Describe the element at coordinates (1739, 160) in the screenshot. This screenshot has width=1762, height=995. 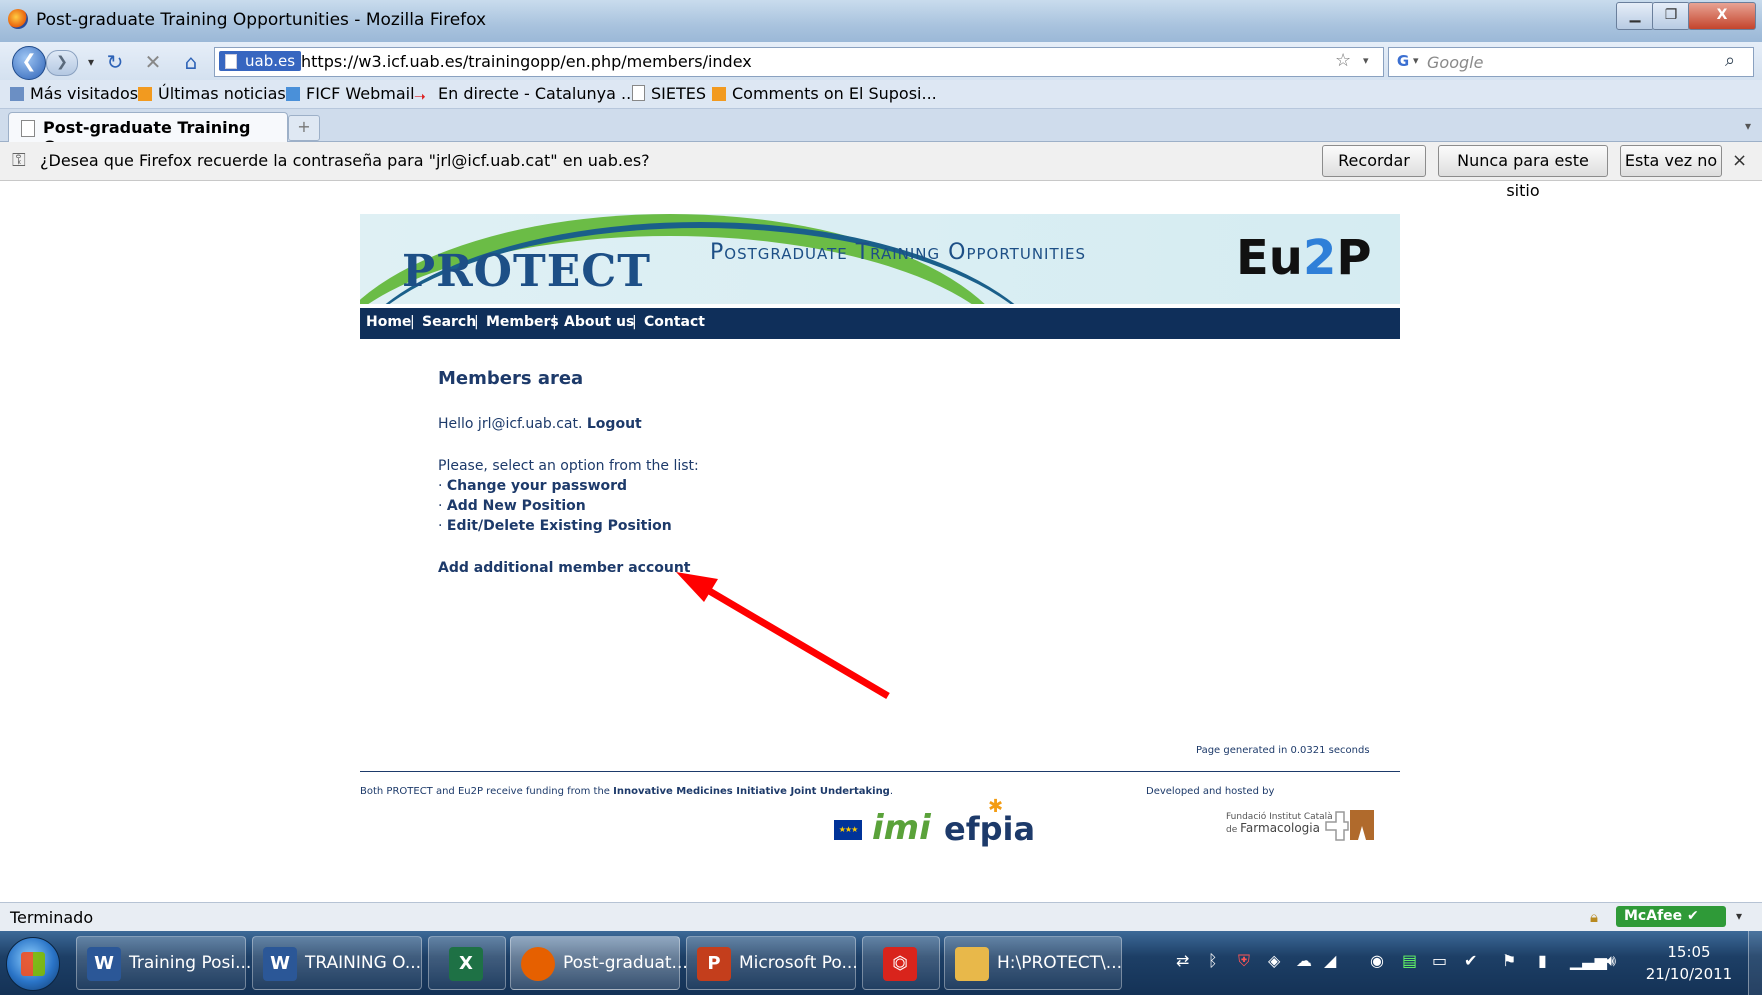
I see `close-notification-button: ×` at that location.